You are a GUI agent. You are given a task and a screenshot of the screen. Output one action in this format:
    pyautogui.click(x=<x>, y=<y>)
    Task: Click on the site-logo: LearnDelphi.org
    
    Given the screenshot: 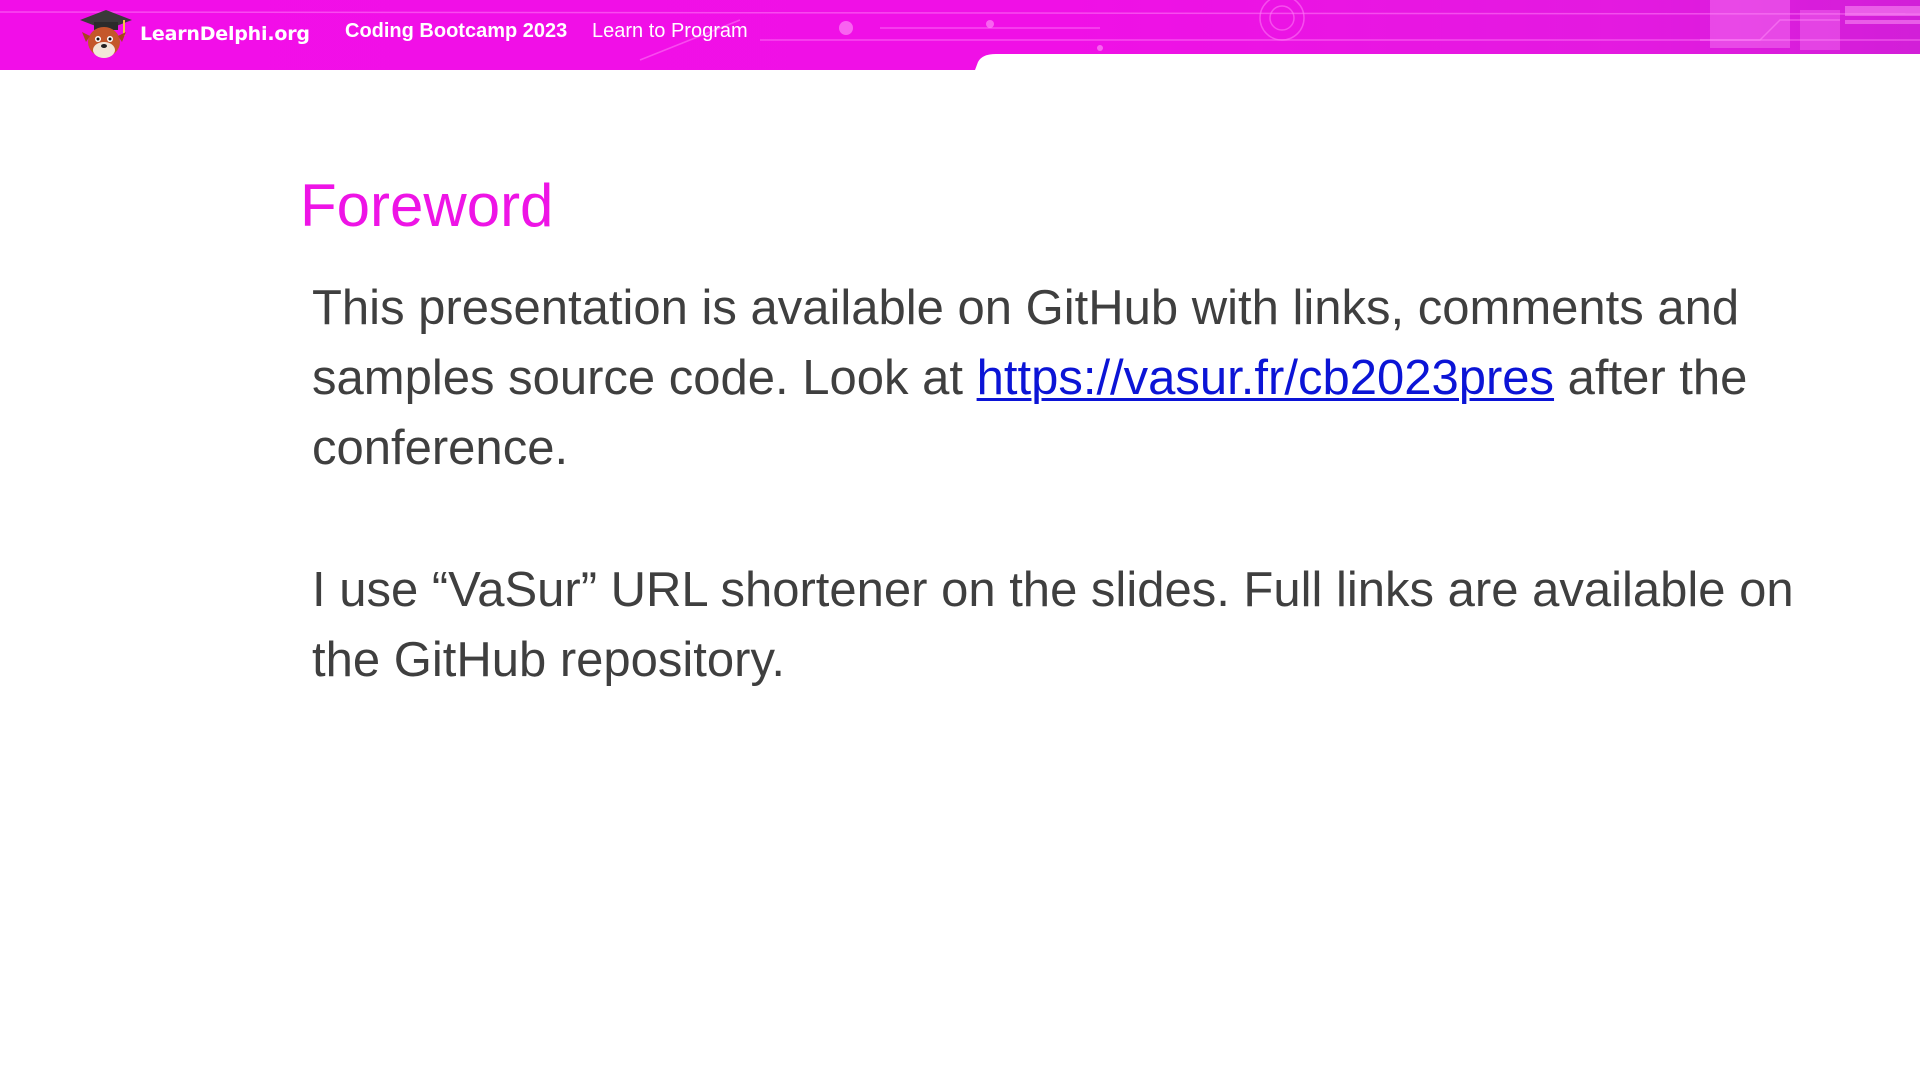 What is the action you would take?
    pyautogui.click(x=192, y=34)
    